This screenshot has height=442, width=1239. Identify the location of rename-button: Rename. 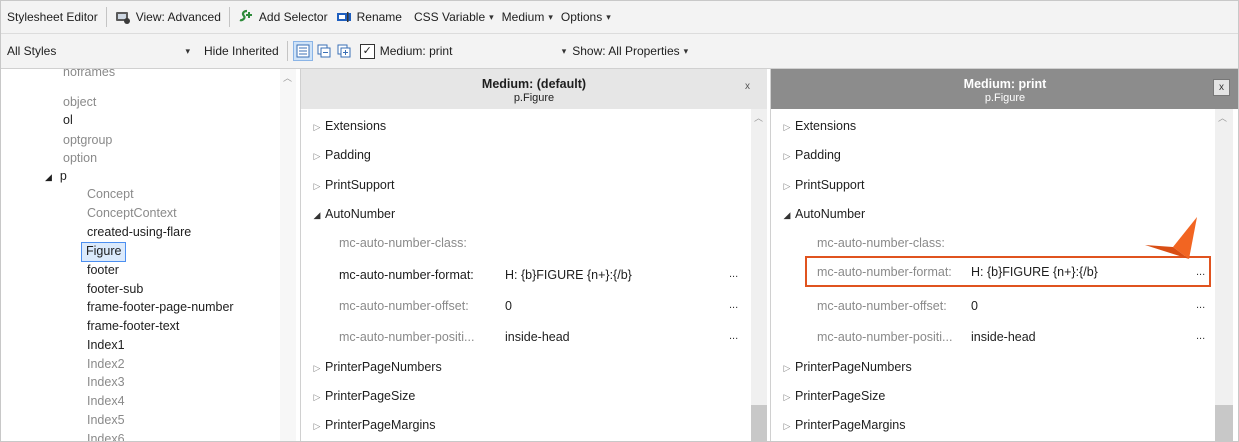
(369, 17).